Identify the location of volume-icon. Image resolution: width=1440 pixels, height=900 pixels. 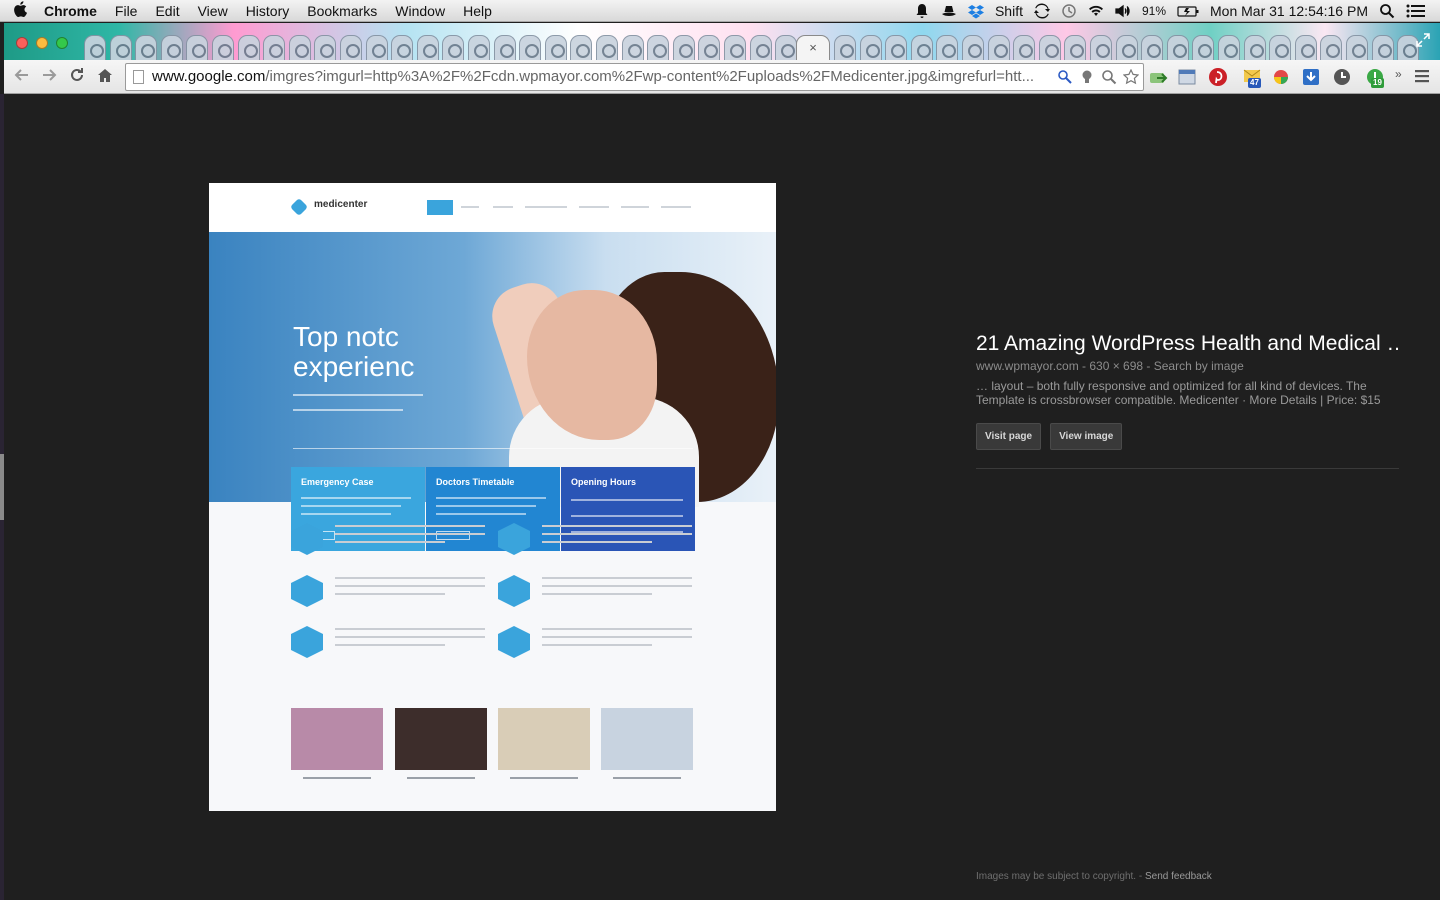
(1123, 11).